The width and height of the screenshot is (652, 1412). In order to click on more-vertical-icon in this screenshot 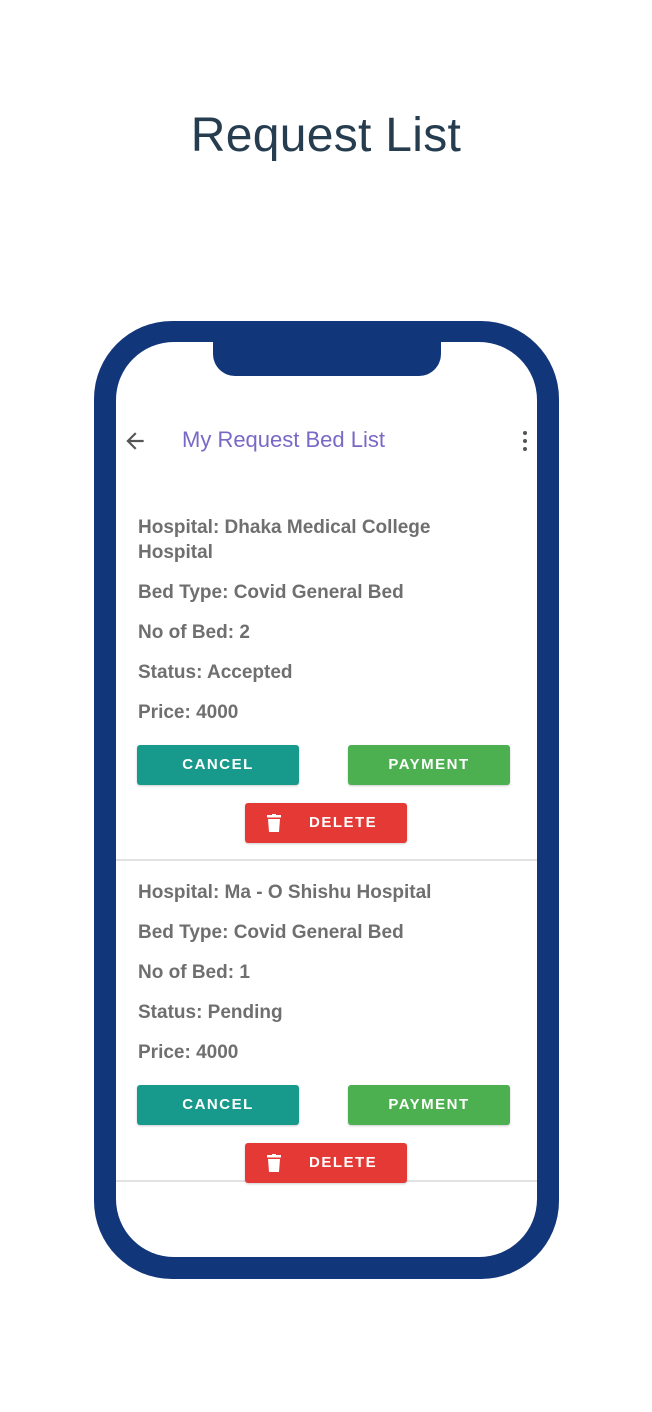, I will do `click(525, 441)`.